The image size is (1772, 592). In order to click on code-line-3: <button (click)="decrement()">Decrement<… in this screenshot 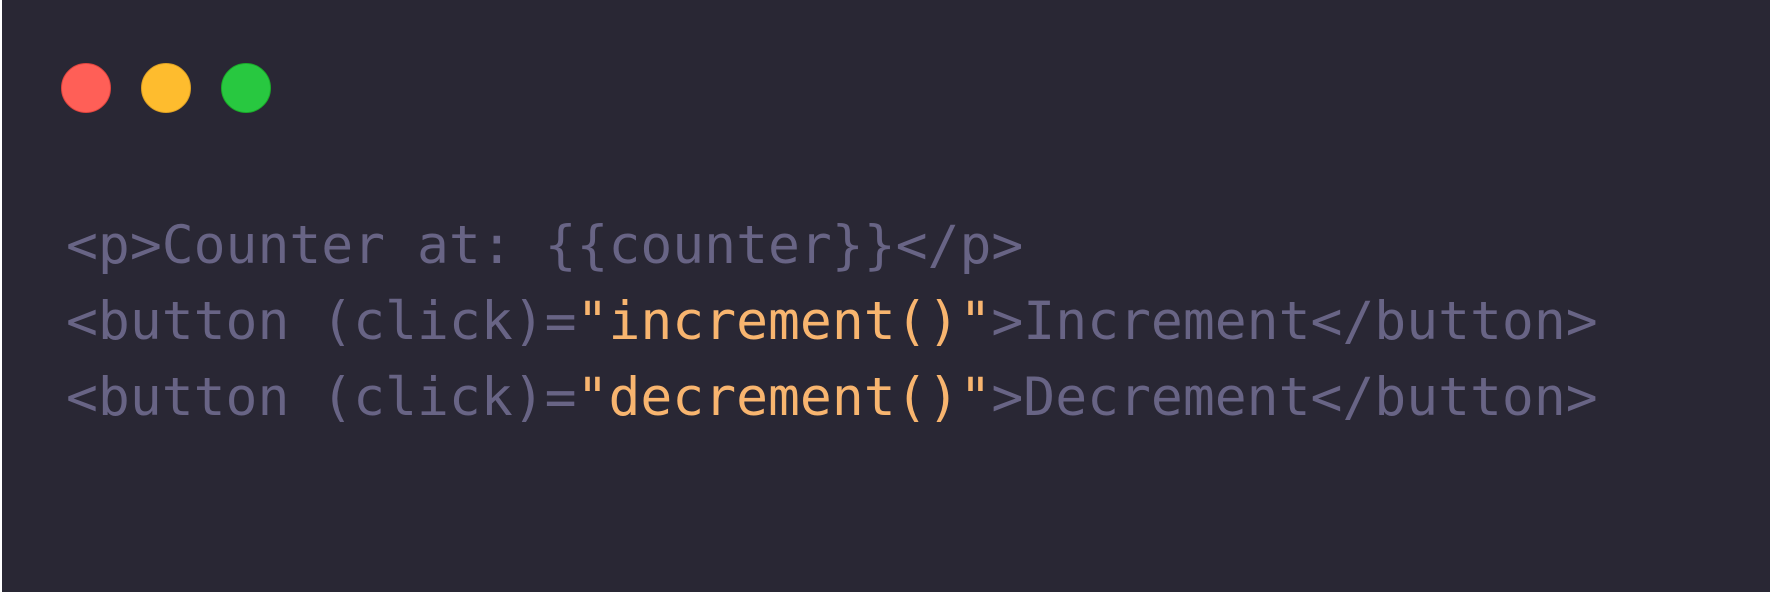, I will do `click(832, 398)`.